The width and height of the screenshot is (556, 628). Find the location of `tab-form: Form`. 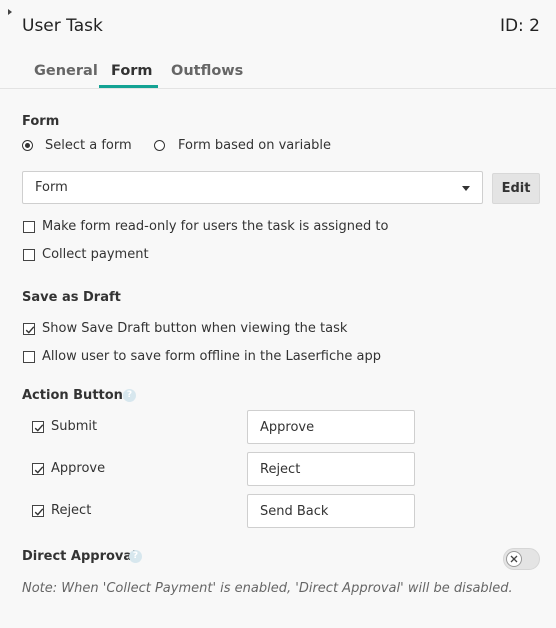

tab-form: Form is located at coordinates (132, 71).